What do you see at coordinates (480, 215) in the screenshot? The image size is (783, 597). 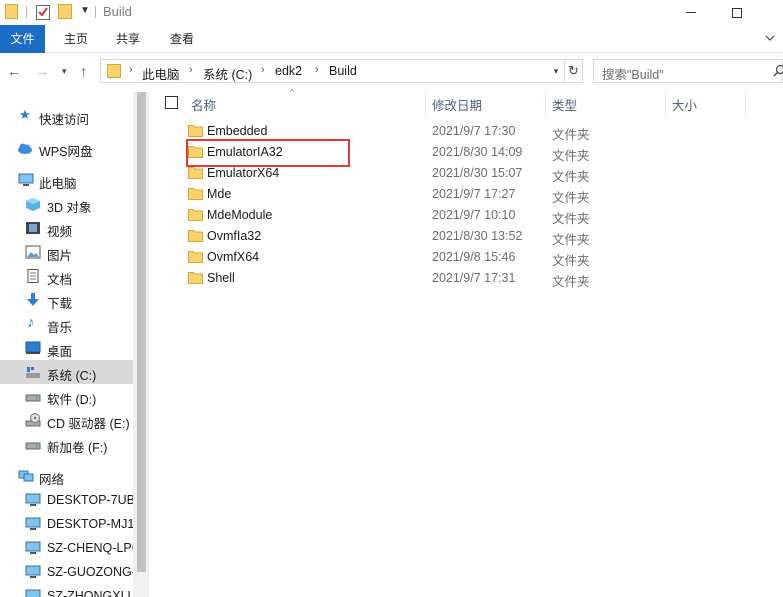 I see `file-row: MdeModule 2021/9/7 10:10 文件夹` at bounding box center [480, 215].